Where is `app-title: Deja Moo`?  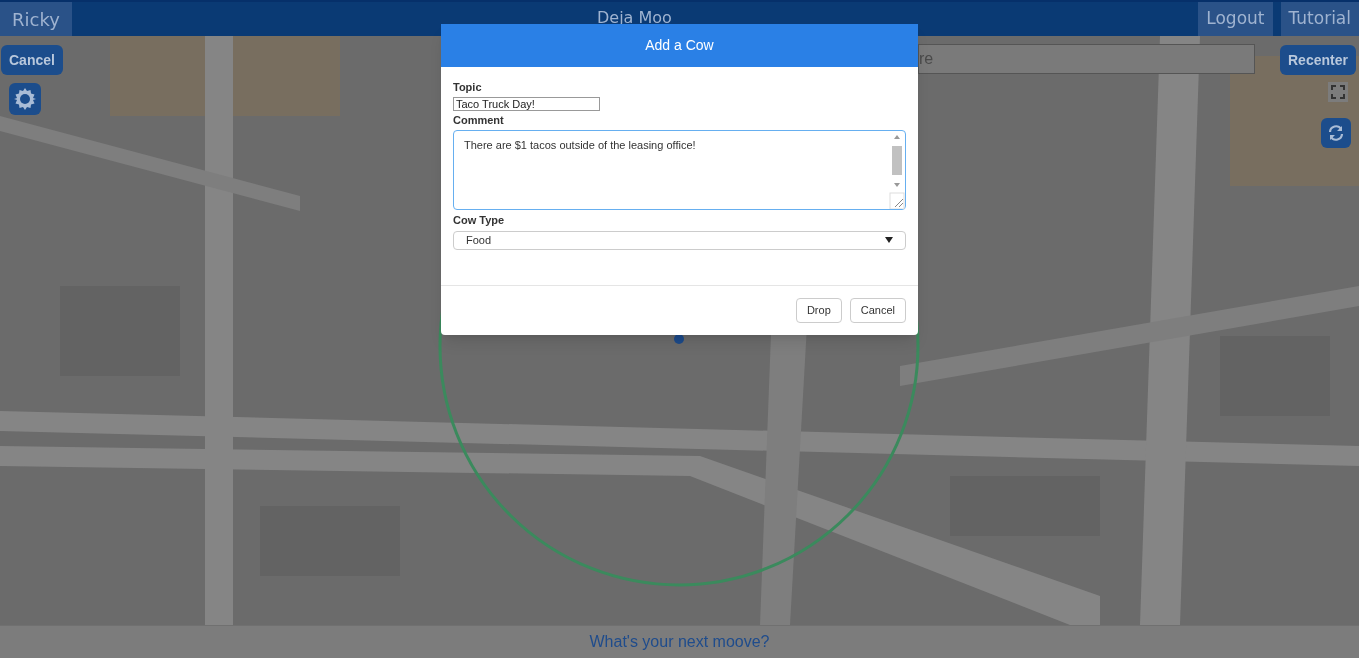 app-title: Deja Moo is located at coordinates (634, 18).